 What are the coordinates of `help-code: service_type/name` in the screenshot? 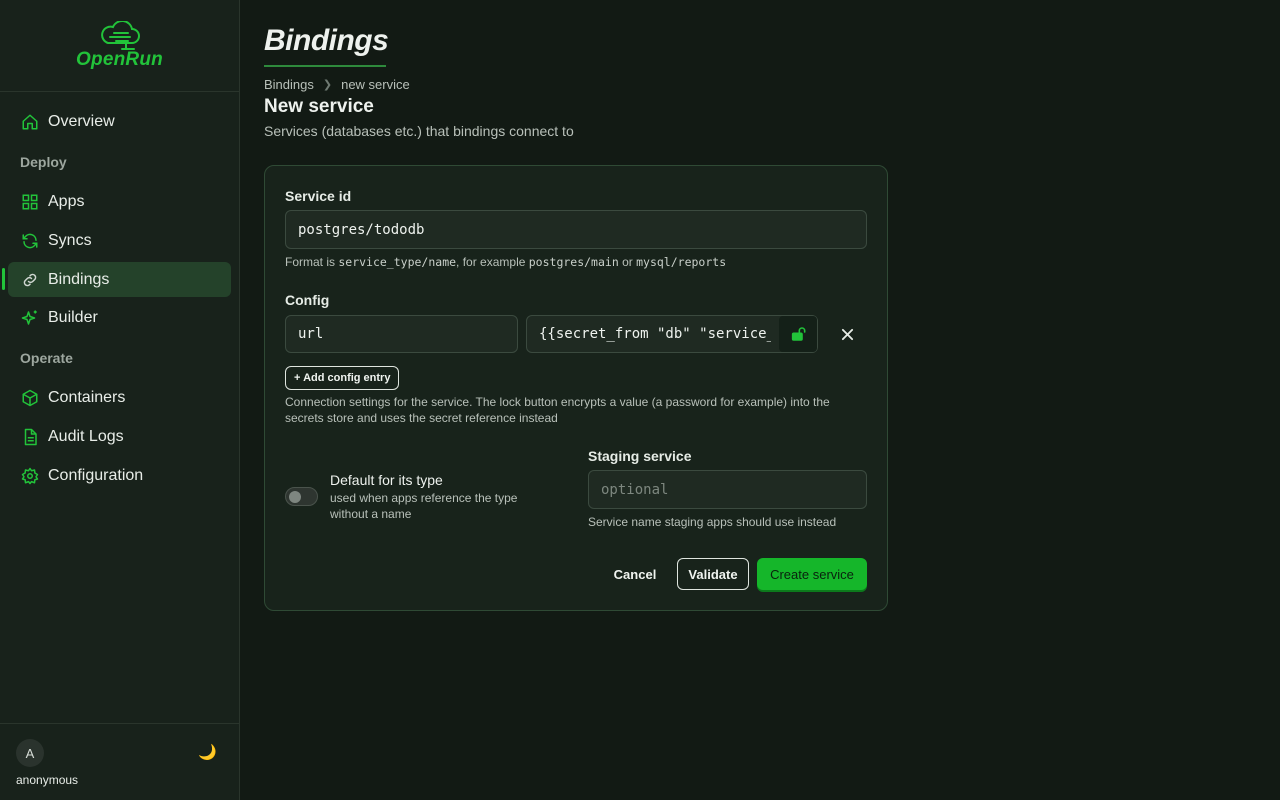 It's located at (397, 262).